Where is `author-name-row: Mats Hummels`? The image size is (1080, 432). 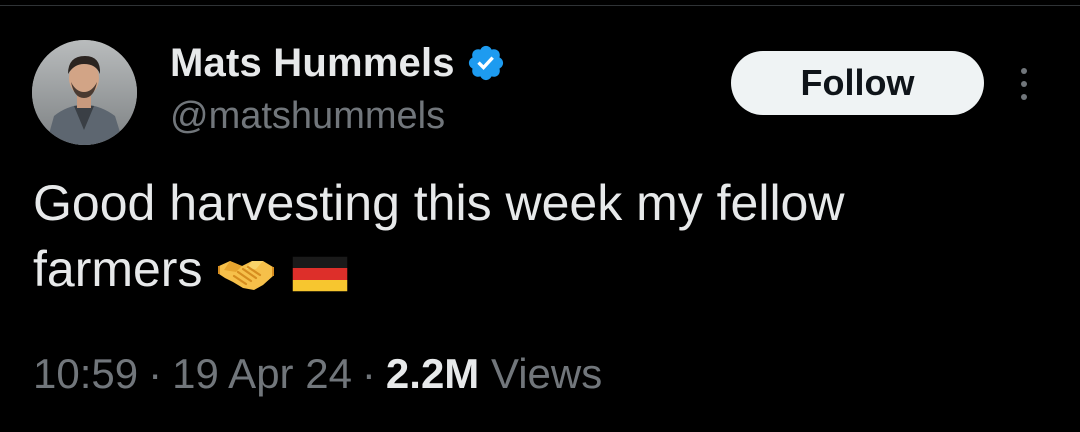
author-name-row: Mats Hummels is located at coordinates (338, 63).